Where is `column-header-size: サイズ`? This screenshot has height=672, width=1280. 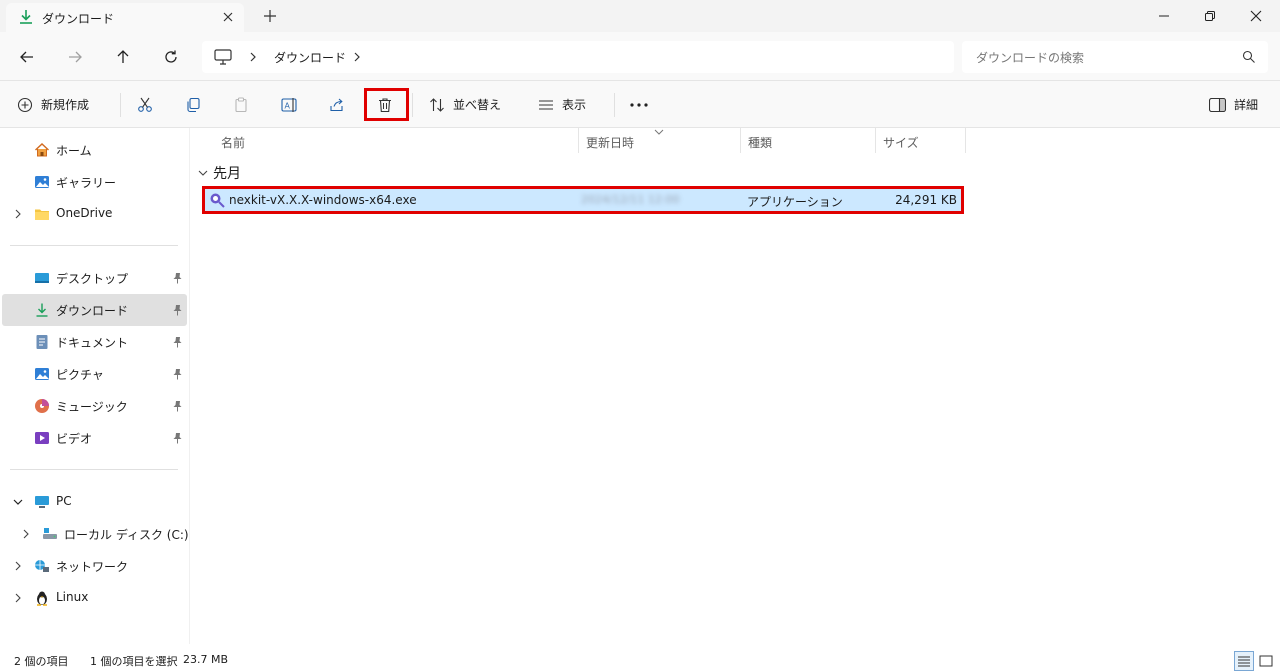
column-header-size: サイズ is located at coordinates (920, 140).